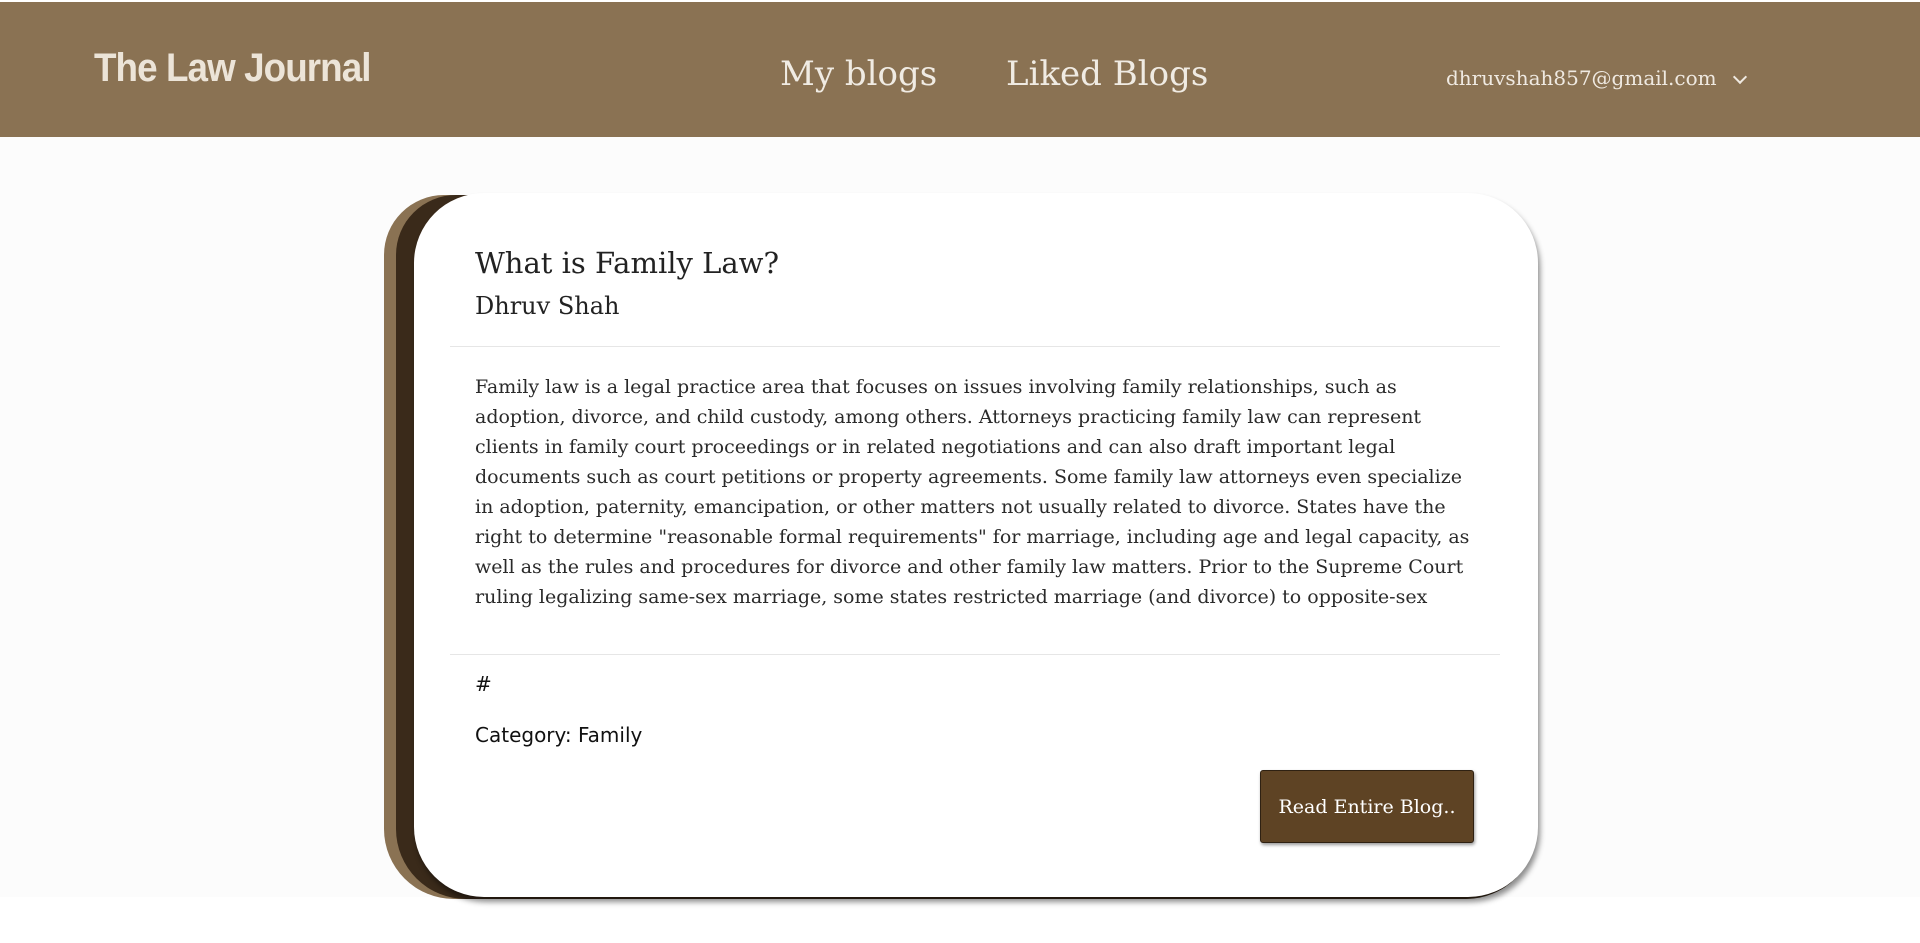  What do you see at coordinates (975, 654) in the screenshot?
I see `divider-bottom` at bounding box center [975, 654].